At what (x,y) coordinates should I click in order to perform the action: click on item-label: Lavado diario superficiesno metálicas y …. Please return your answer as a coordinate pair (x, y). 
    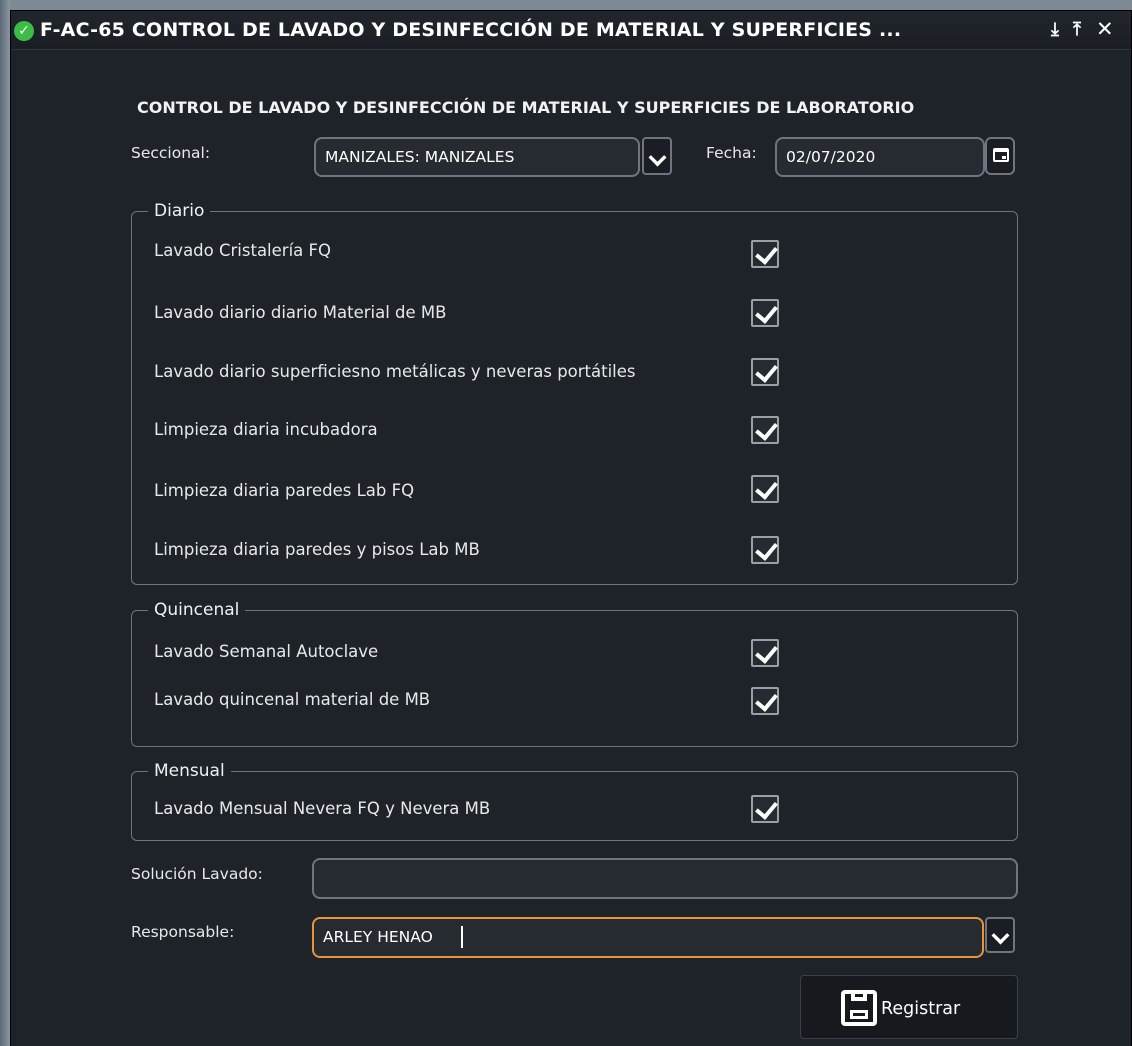
    Looking at the image, I should click on (395, 371).